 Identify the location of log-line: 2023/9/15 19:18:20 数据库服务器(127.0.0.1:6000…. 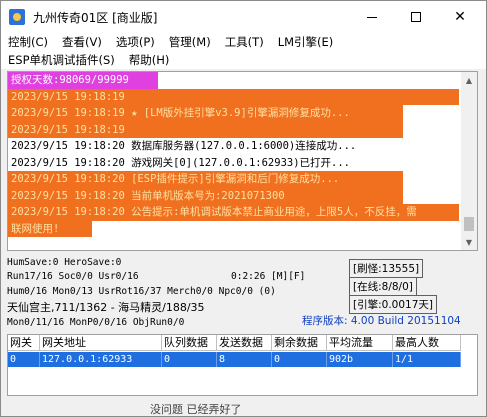
(184, 146).